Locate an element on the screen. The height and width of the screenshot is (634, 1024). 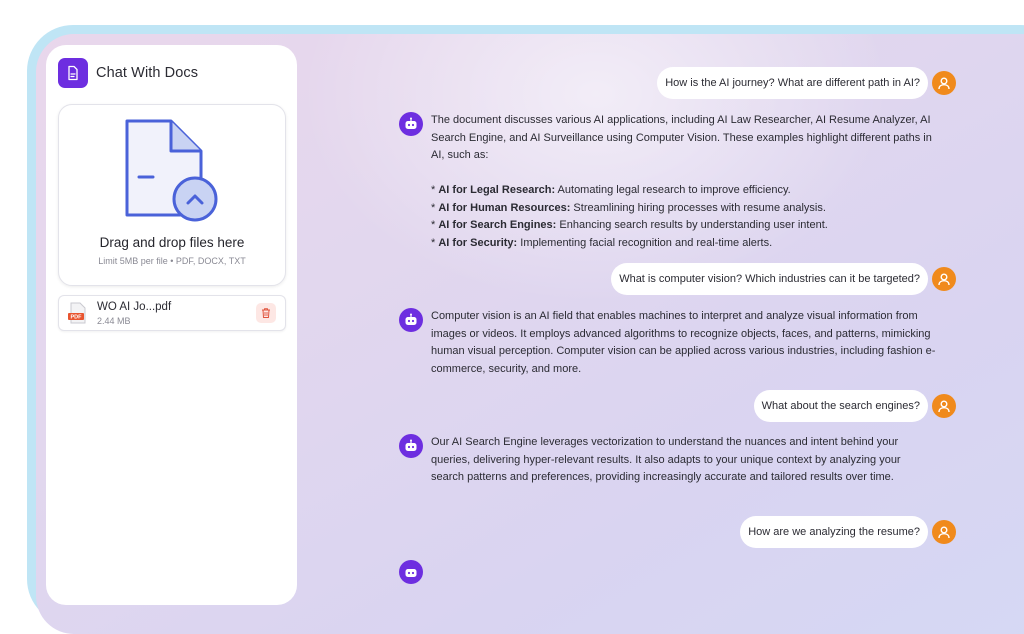
user-message: What about the search engines? is located at coordinates (530, 406).